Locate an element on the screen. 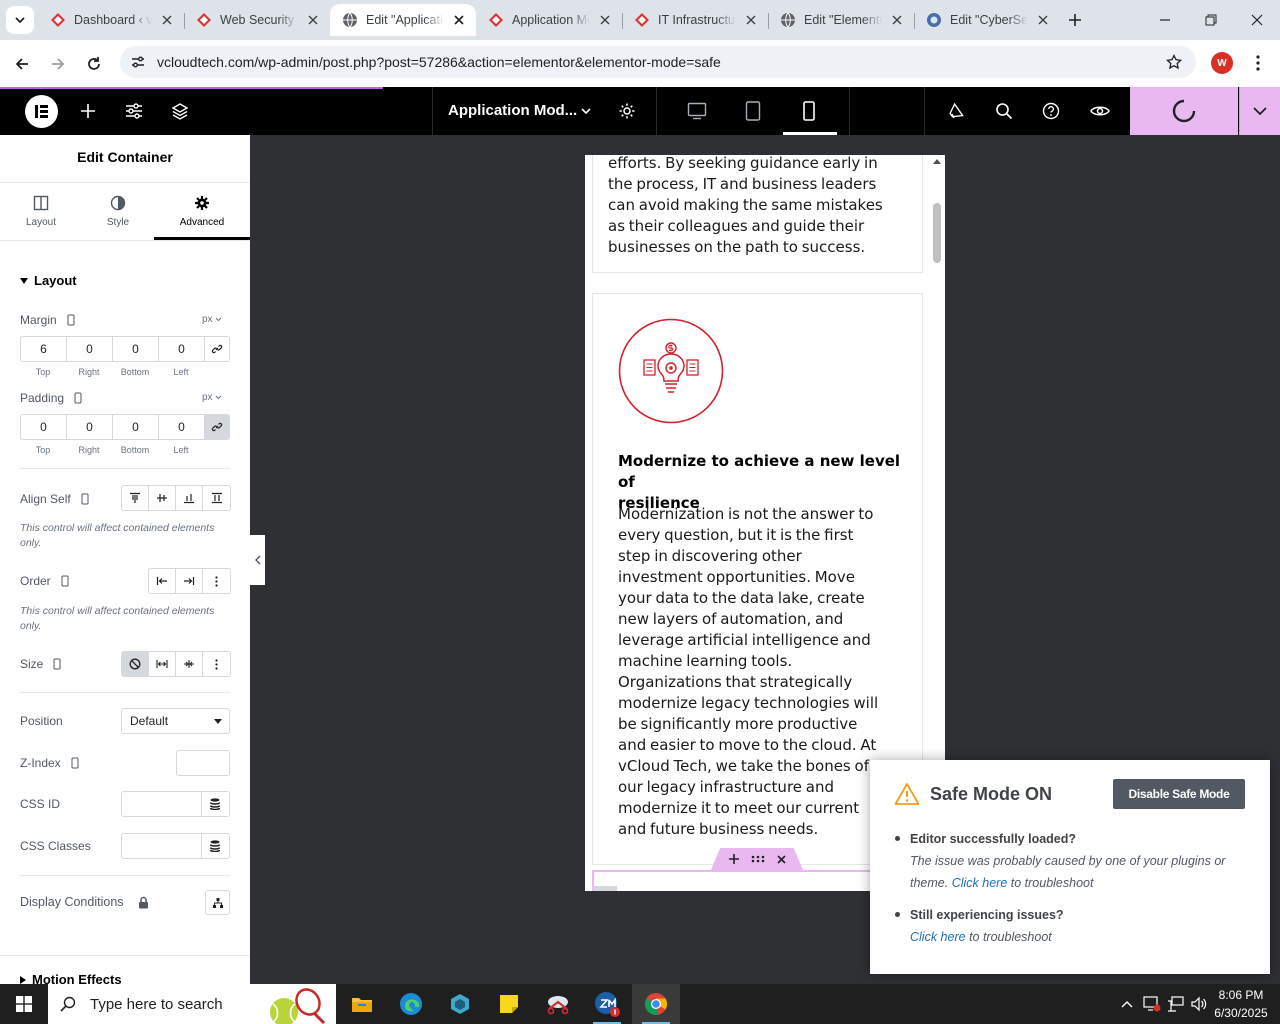 The width and height of the screenshot is (1280, 1024). align-center-button is located at coordinates (162, 498).